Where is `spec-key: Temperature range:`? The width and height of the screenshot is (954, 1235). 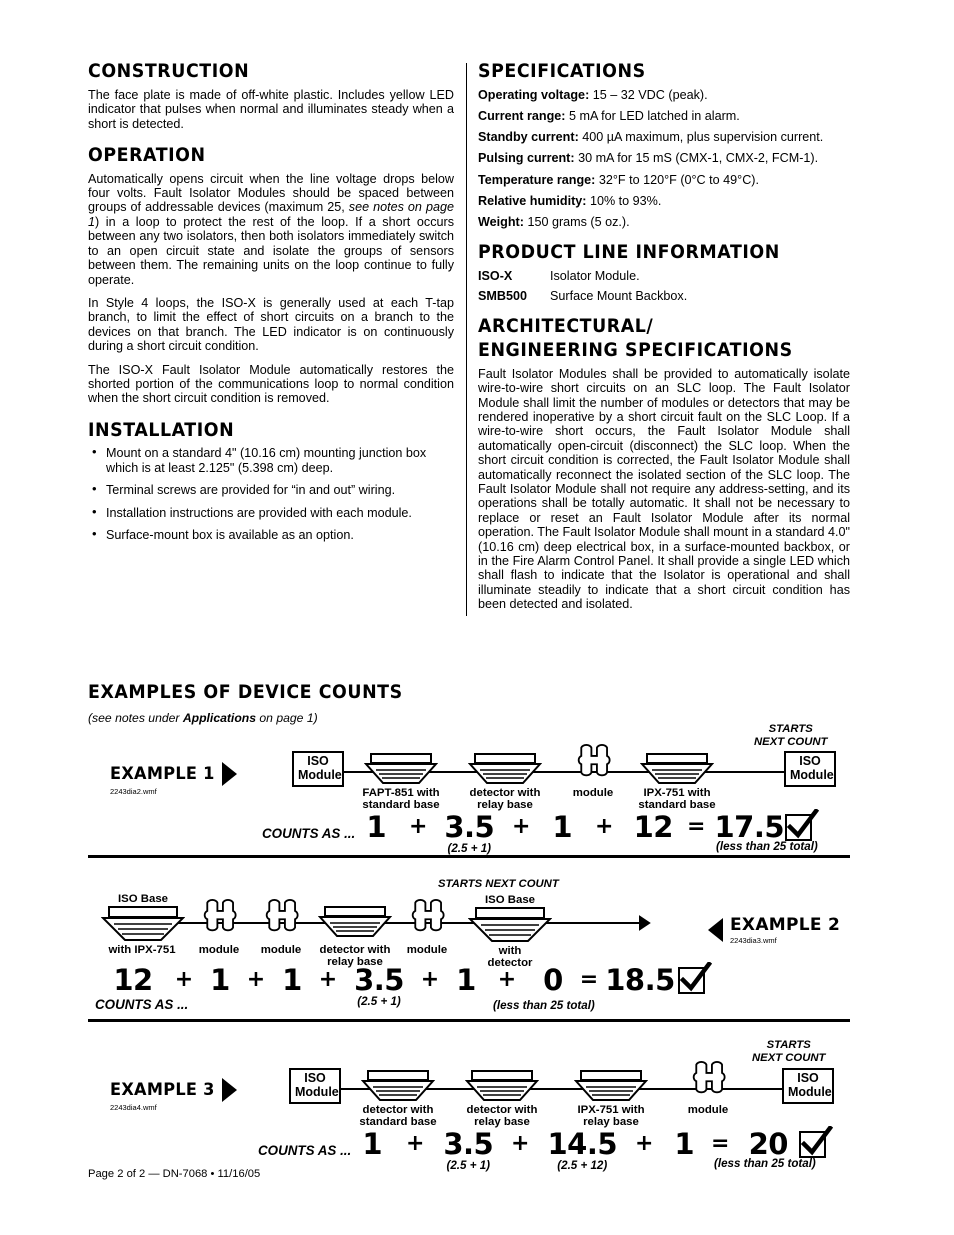 spec-key: Temperature range: is located at coordinates (537, 179).